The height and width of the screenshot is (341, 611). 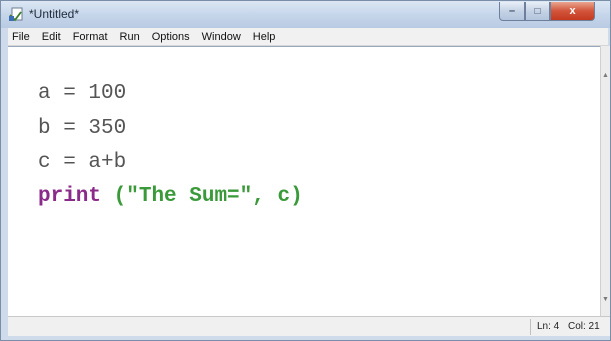 What do you see at coordinates (171, 37) in the screenshot?
I see `menu-options: Options` at bounding box center [171, 37].